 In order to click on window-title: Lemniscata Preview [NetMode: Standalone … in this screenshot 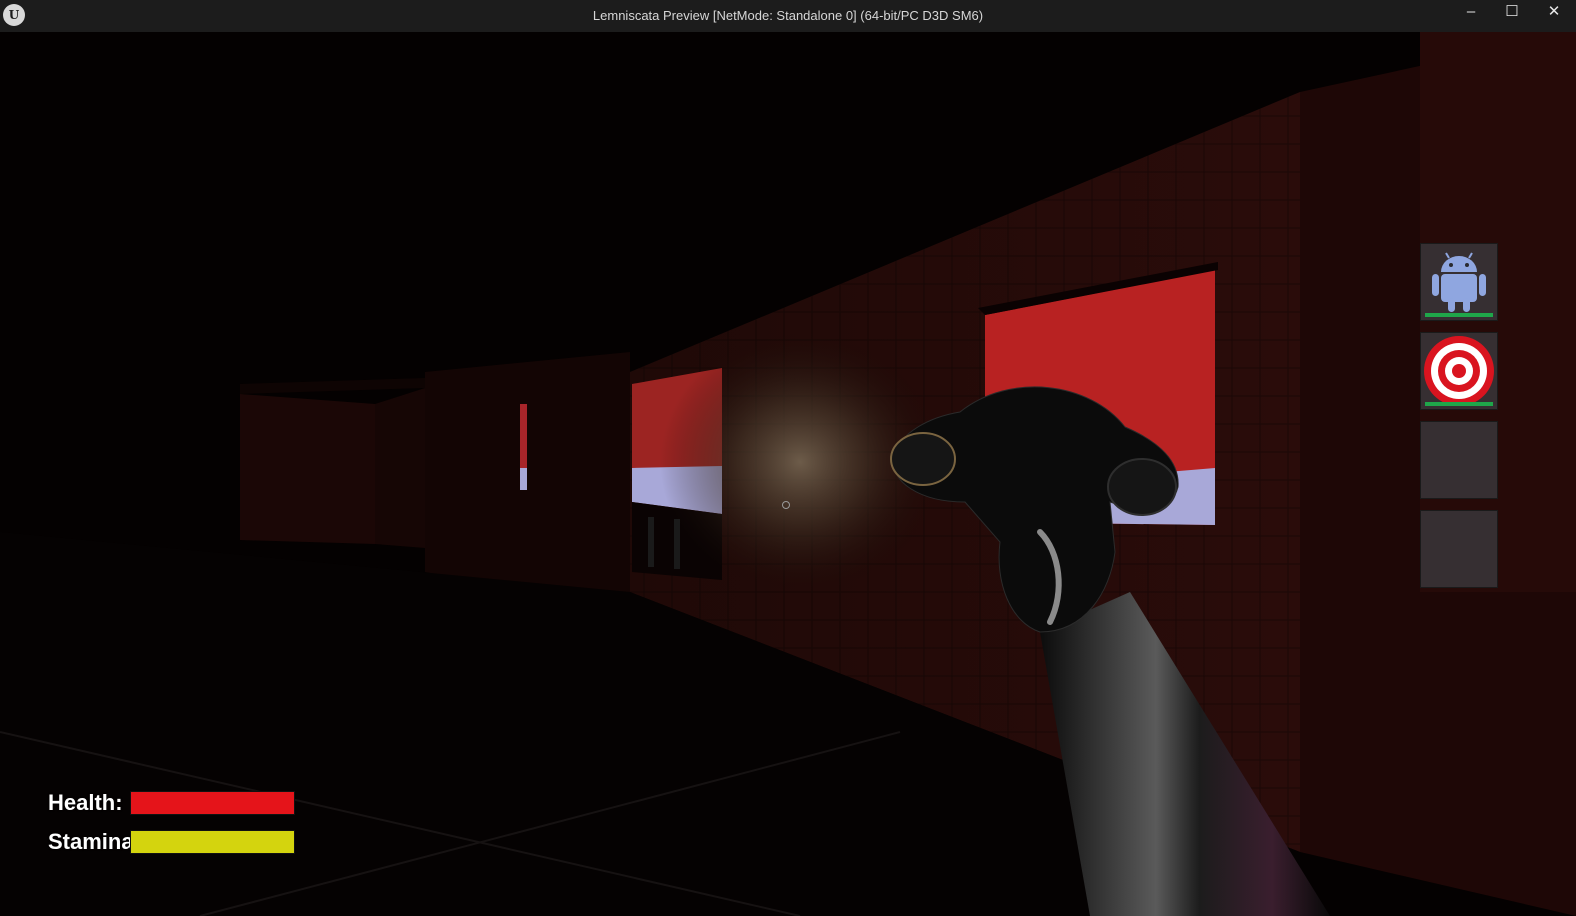, I will do `click(788, 15)`.